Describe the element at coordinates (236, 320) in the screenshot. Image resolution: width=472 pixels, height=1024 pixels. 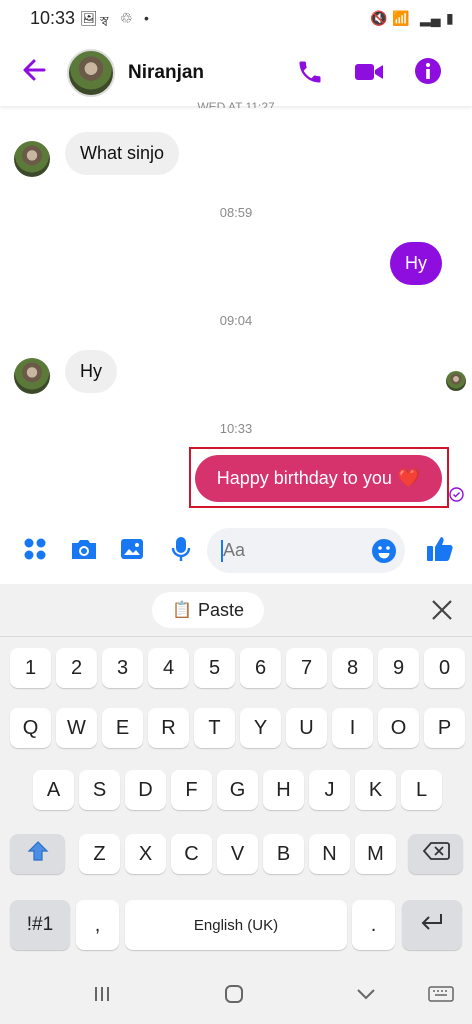
I see `message-timestamp: 09:04` at that location.